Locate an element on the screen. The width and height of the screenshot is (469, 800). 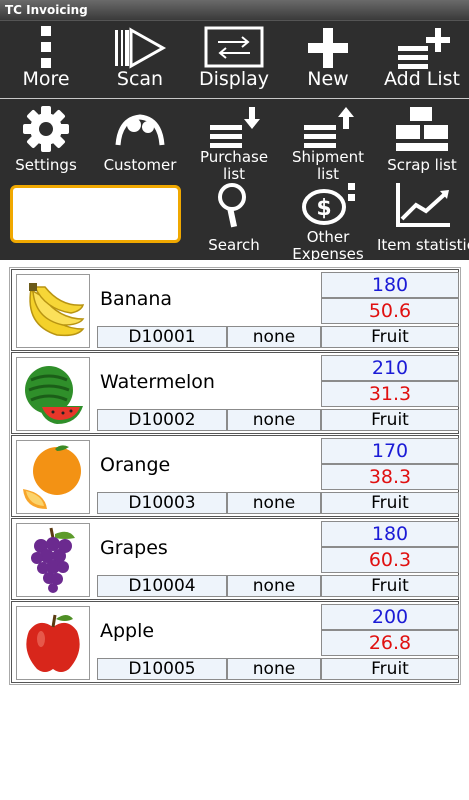
shipment-list-label: Shipment list is located at coordinates (328, 165).